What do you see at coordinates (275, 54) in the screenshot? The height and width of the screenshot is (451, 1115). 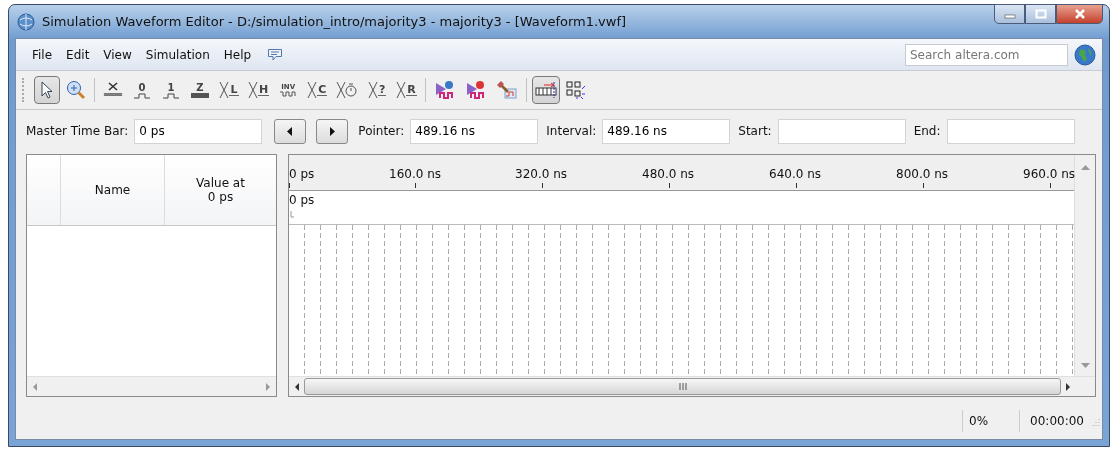 I see `speech-bubble-icon` at bounding box center [275, 54].